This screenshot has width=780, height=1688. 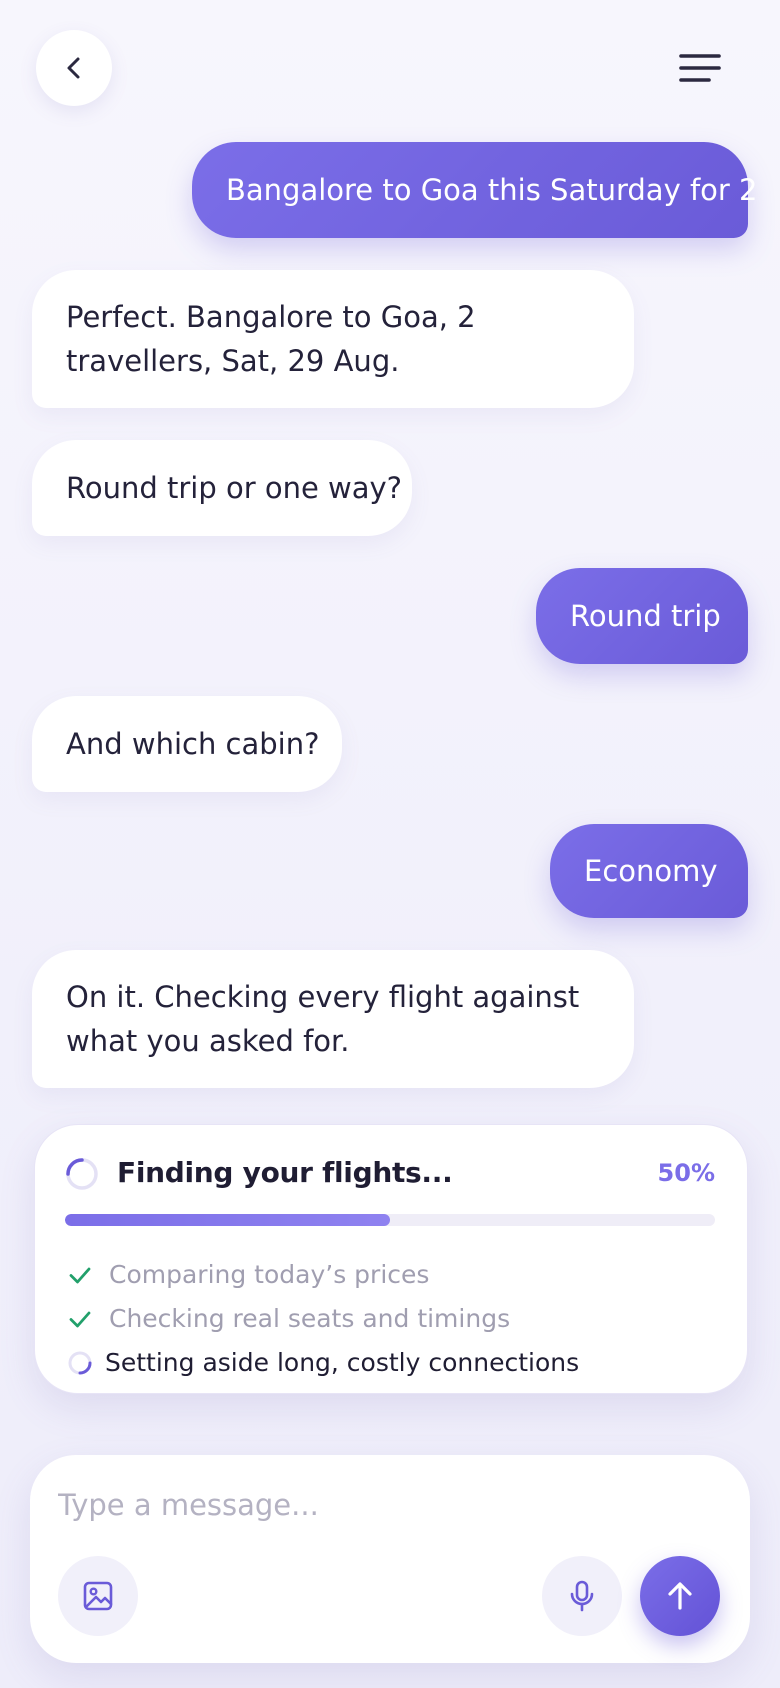 I want to click on message-input, so click(x=388, y=1505).